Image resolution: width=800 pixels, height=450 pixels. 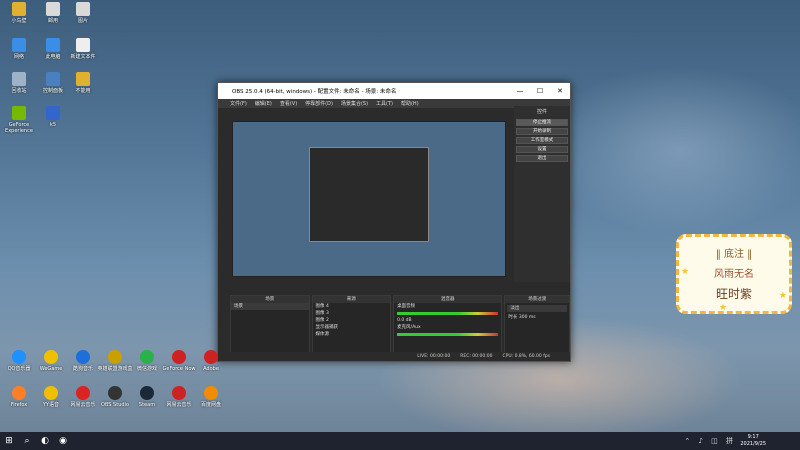 I want to click on menu-help: 帮助(H), so click(x=410, y=103).